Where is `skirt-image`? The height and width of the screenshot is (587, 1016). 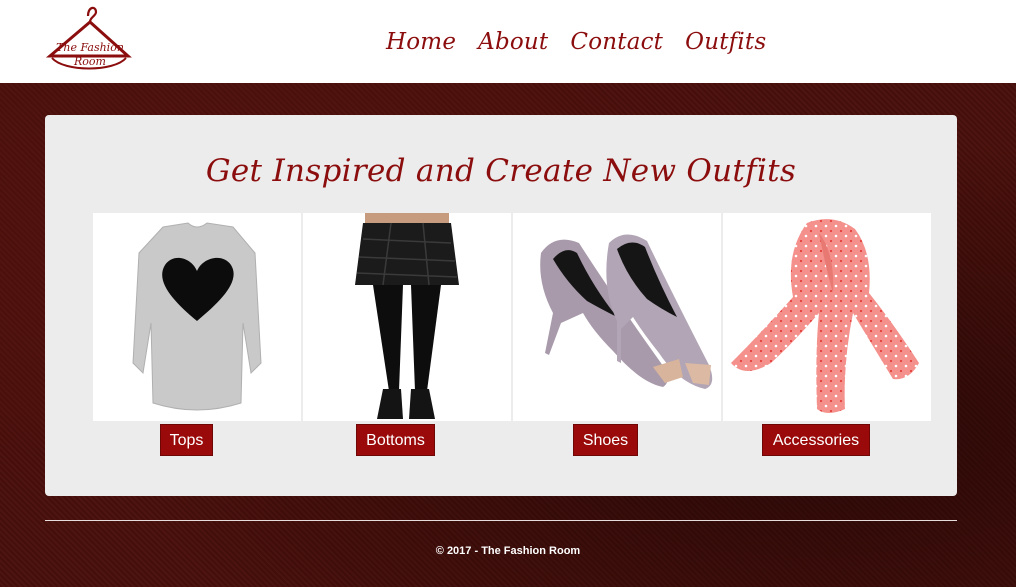 skirt-image is located at coordinates (407, 316).